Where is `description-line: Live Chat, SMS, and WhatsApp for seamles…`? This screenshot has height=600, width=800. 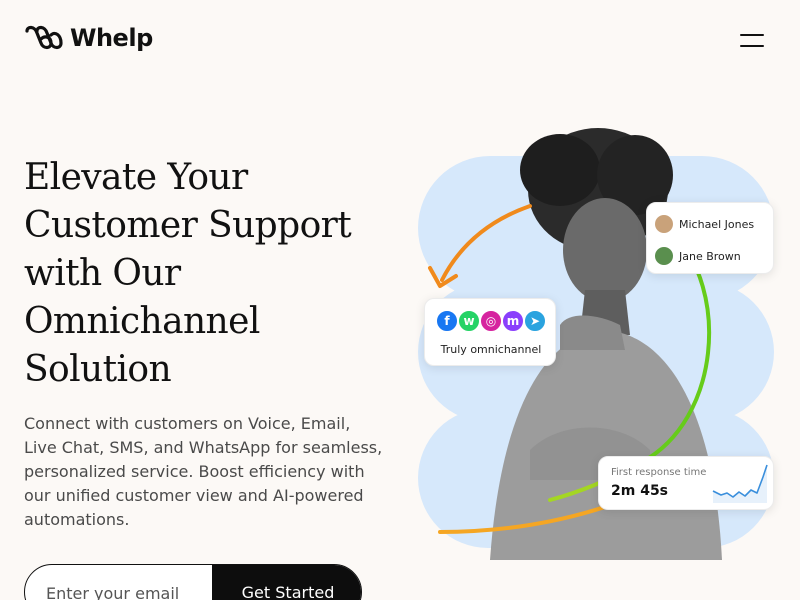
description-line: Live Chat, SMS, and WhatsApp for seamles… is located at coordinates (203, 447).